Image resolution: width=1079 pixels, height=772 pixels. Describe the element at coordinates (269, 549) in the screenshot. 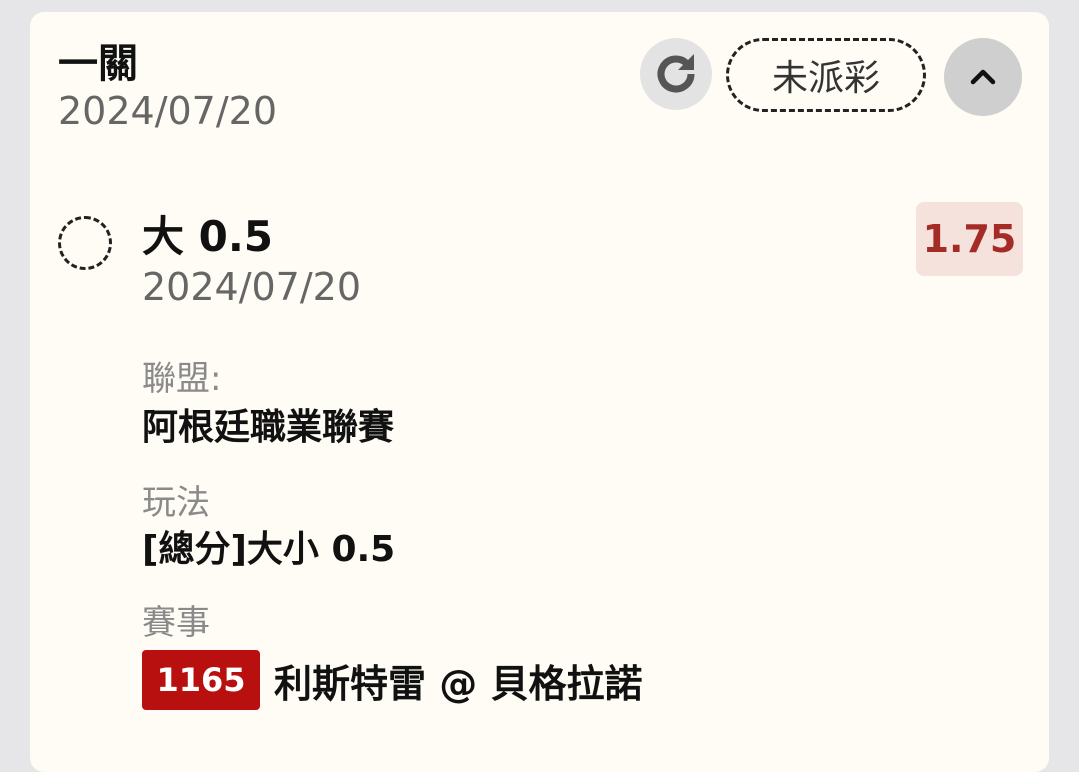

I see `play-type-value: [總分]大小 0.5` at that location.